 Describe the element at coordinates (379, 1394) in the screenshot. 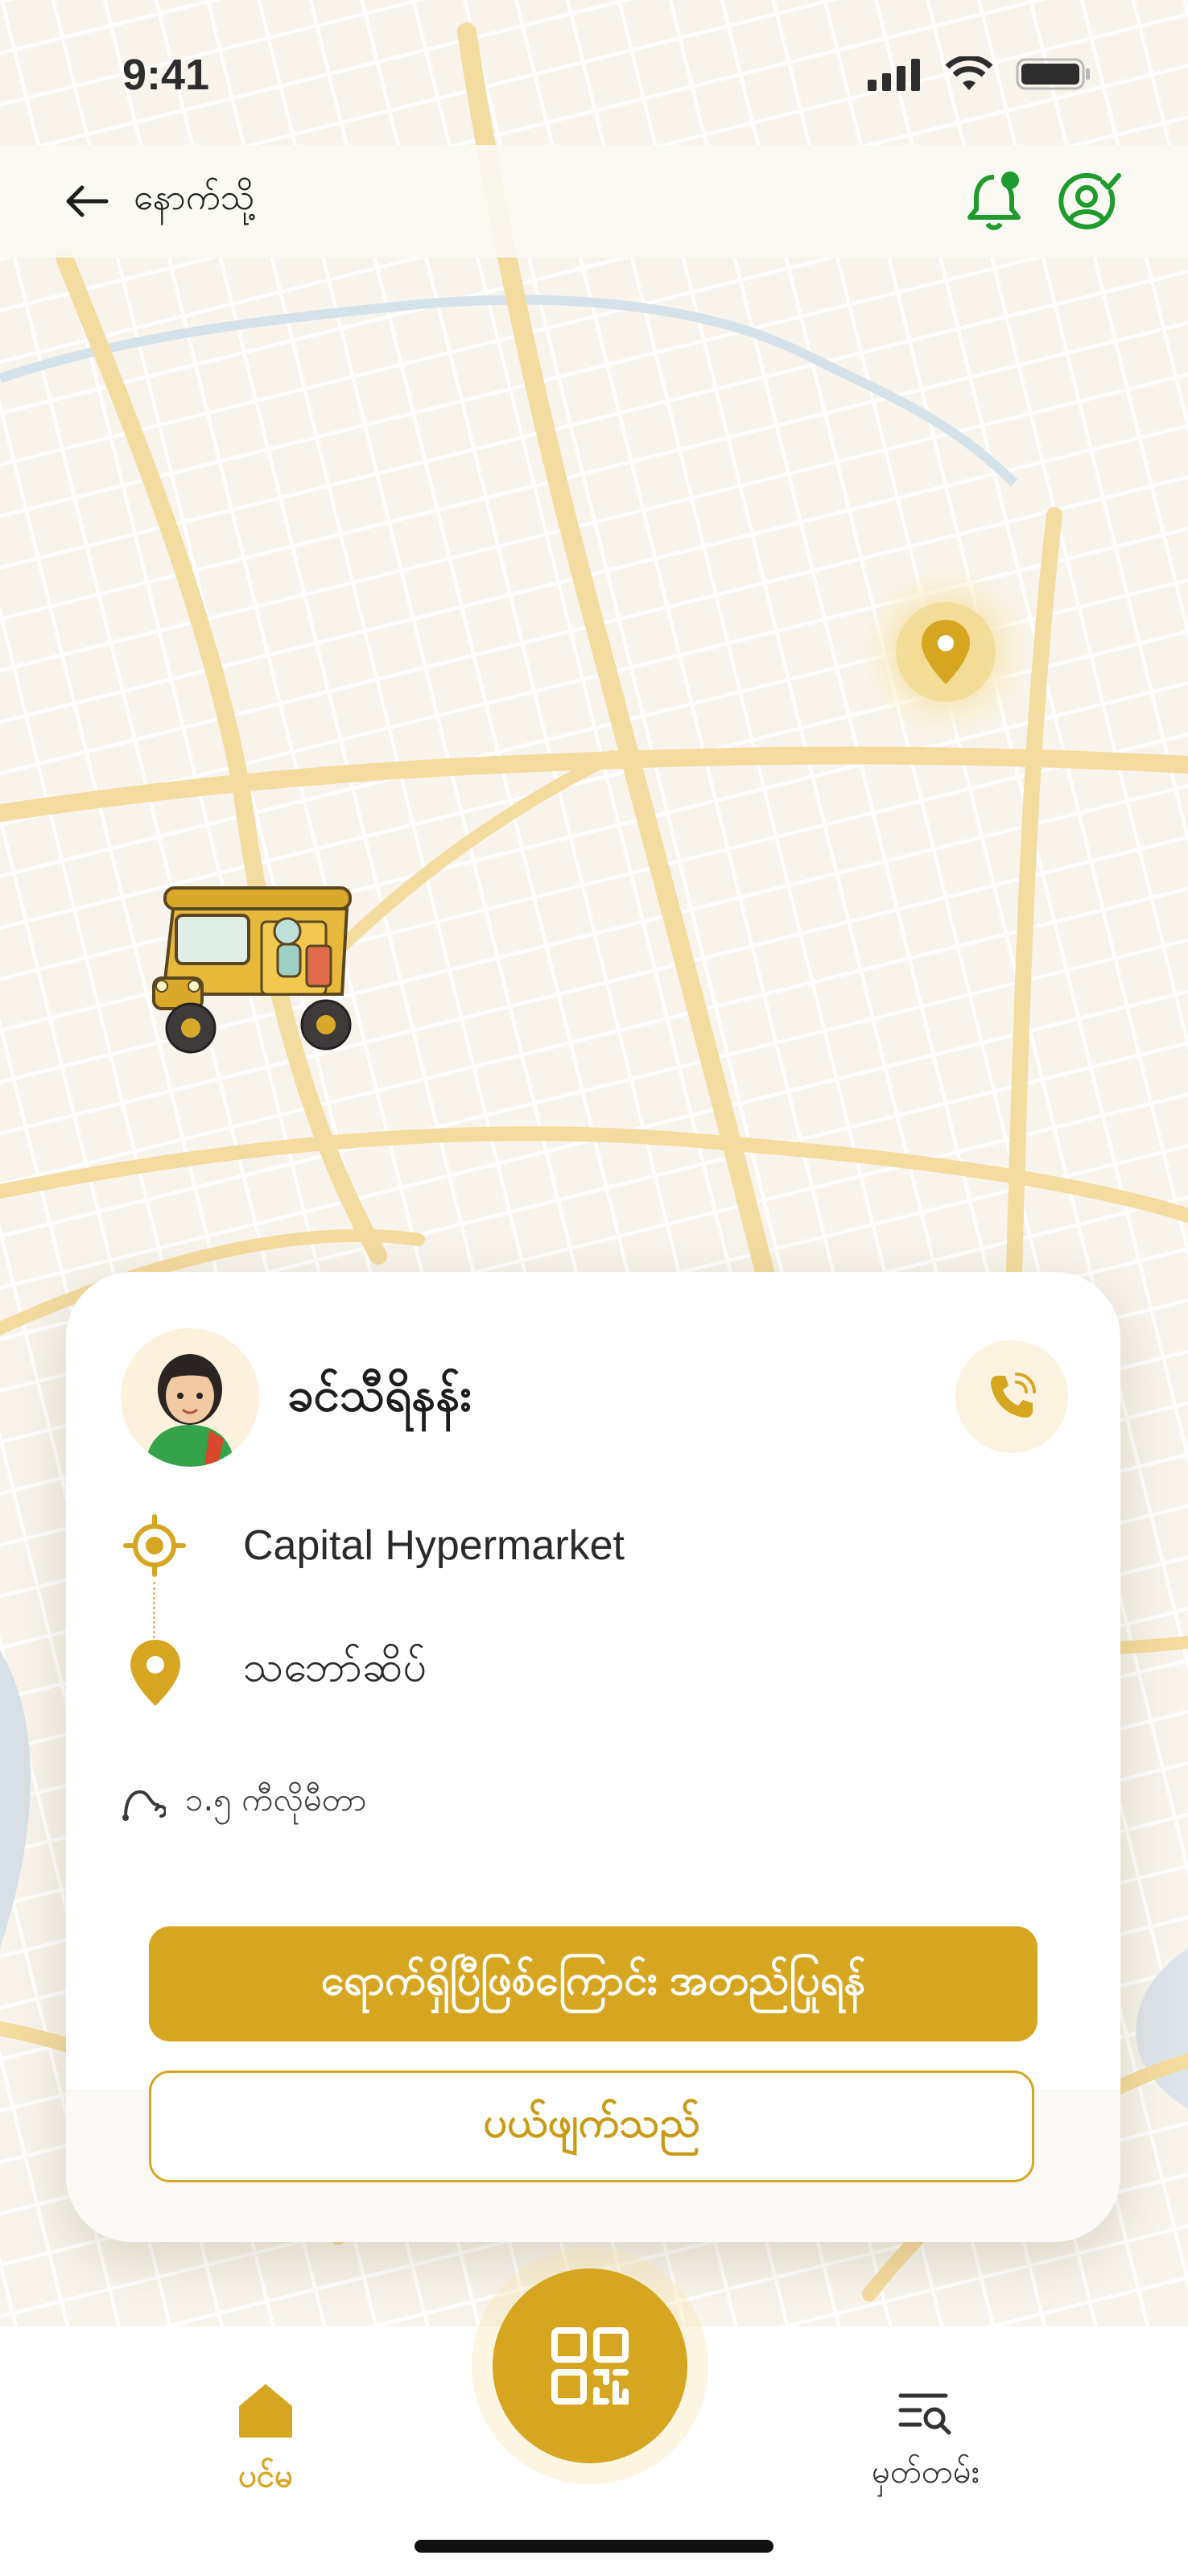

I see `driver-name: ခင်သီရိနန်း` at that location.